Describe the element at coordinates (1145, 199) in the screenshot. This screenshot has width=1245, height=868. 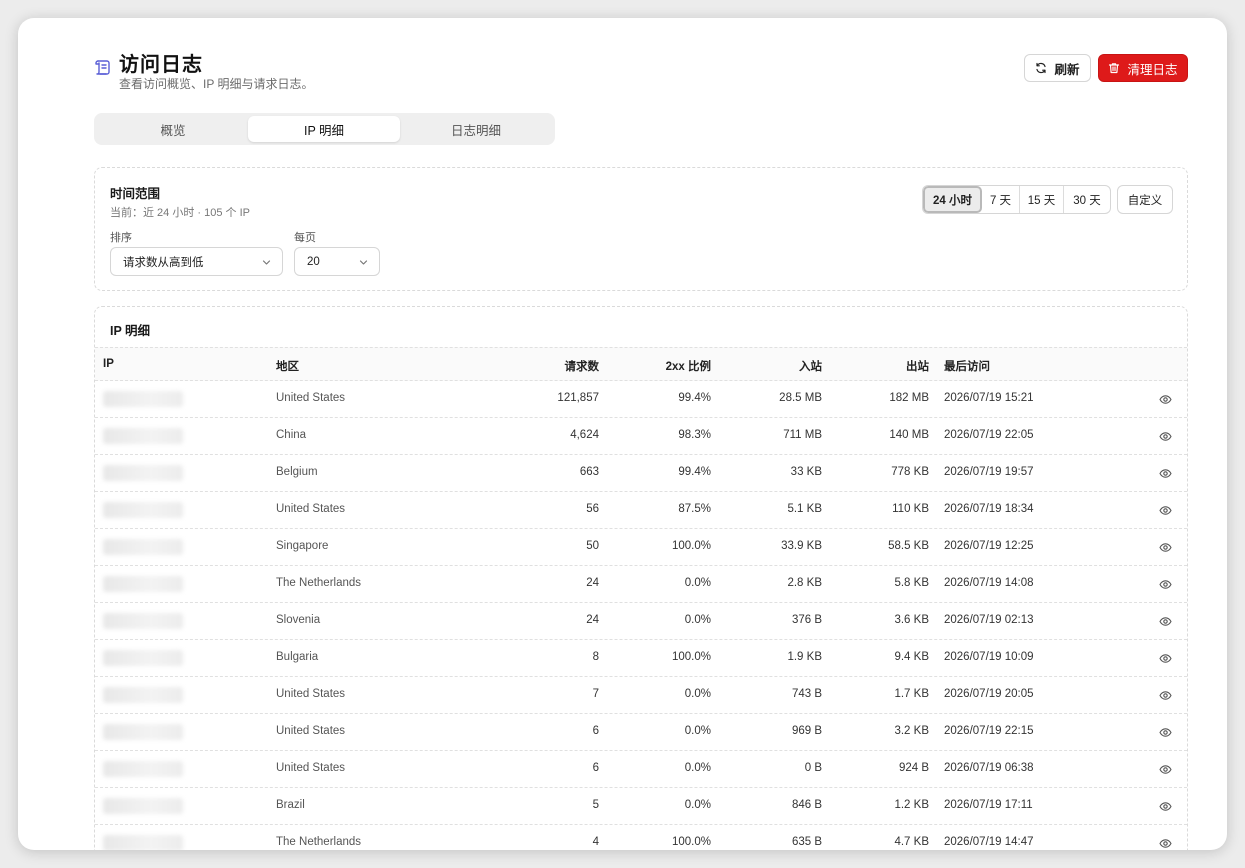
I see `custom-range-button: 自定义` at that location.